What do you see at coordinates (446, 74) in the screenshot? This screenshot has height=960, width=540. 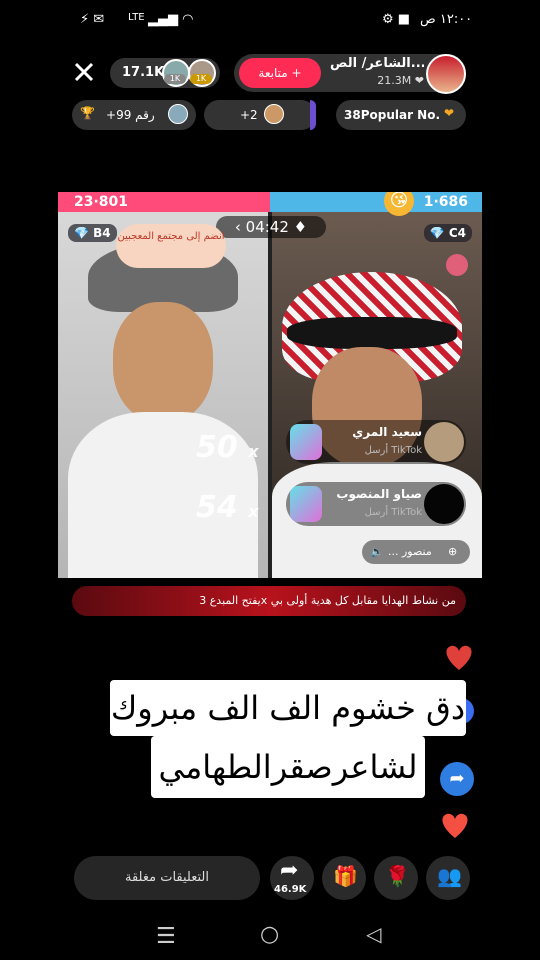 I see `host-avatar` at bounding box center [446, 74].